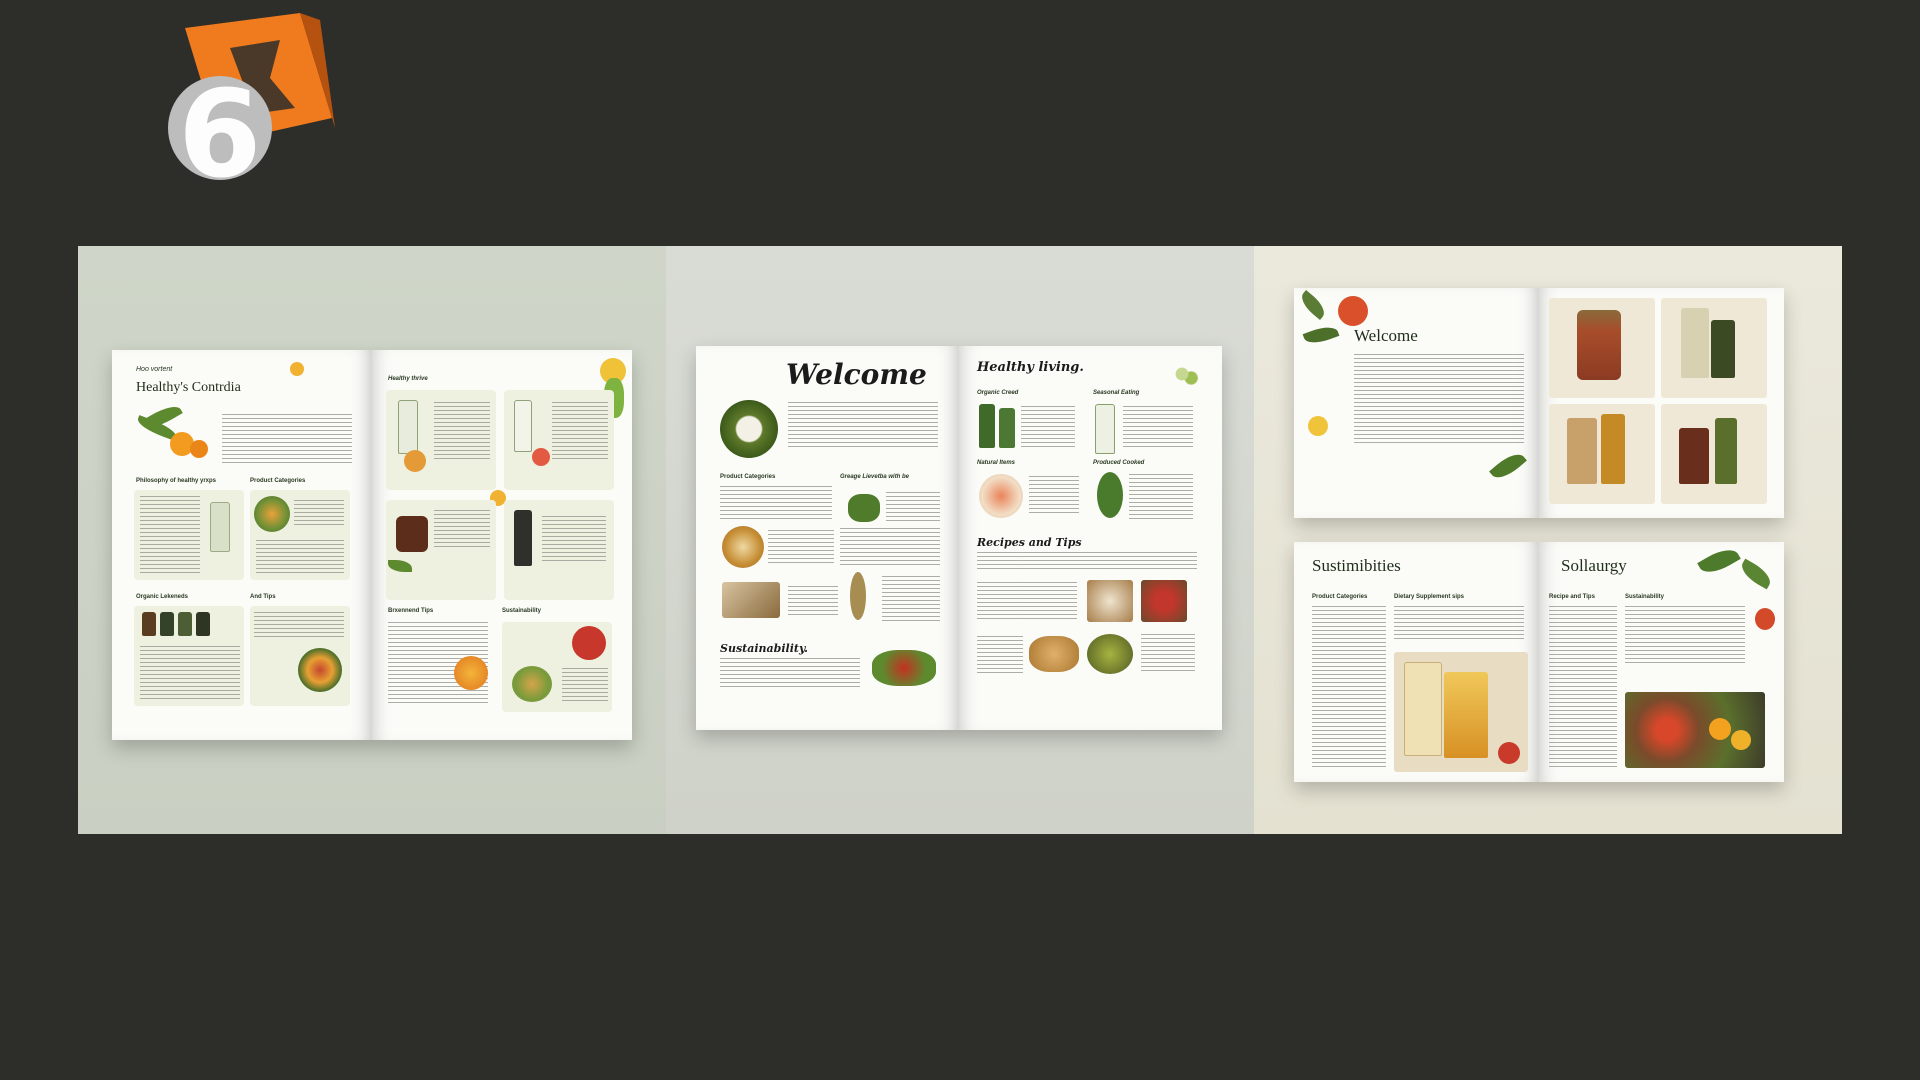 The image size is (1920, 1080). Describe the element at coordinates (996, 463) in the screenshot. I see `heading-natural: Natural Items` at that location.